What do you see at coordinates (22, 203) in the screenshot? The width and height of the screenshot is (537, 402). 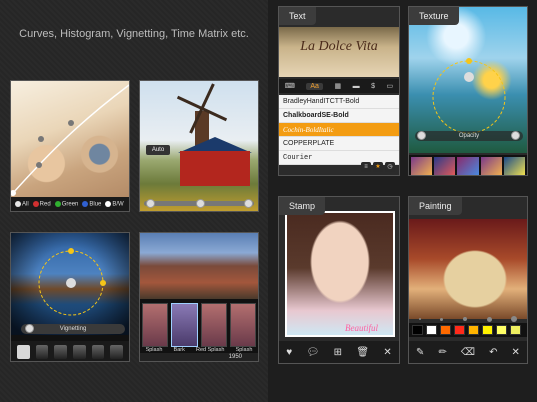 I see `channel-all: All` at bounding box center [22, 203].